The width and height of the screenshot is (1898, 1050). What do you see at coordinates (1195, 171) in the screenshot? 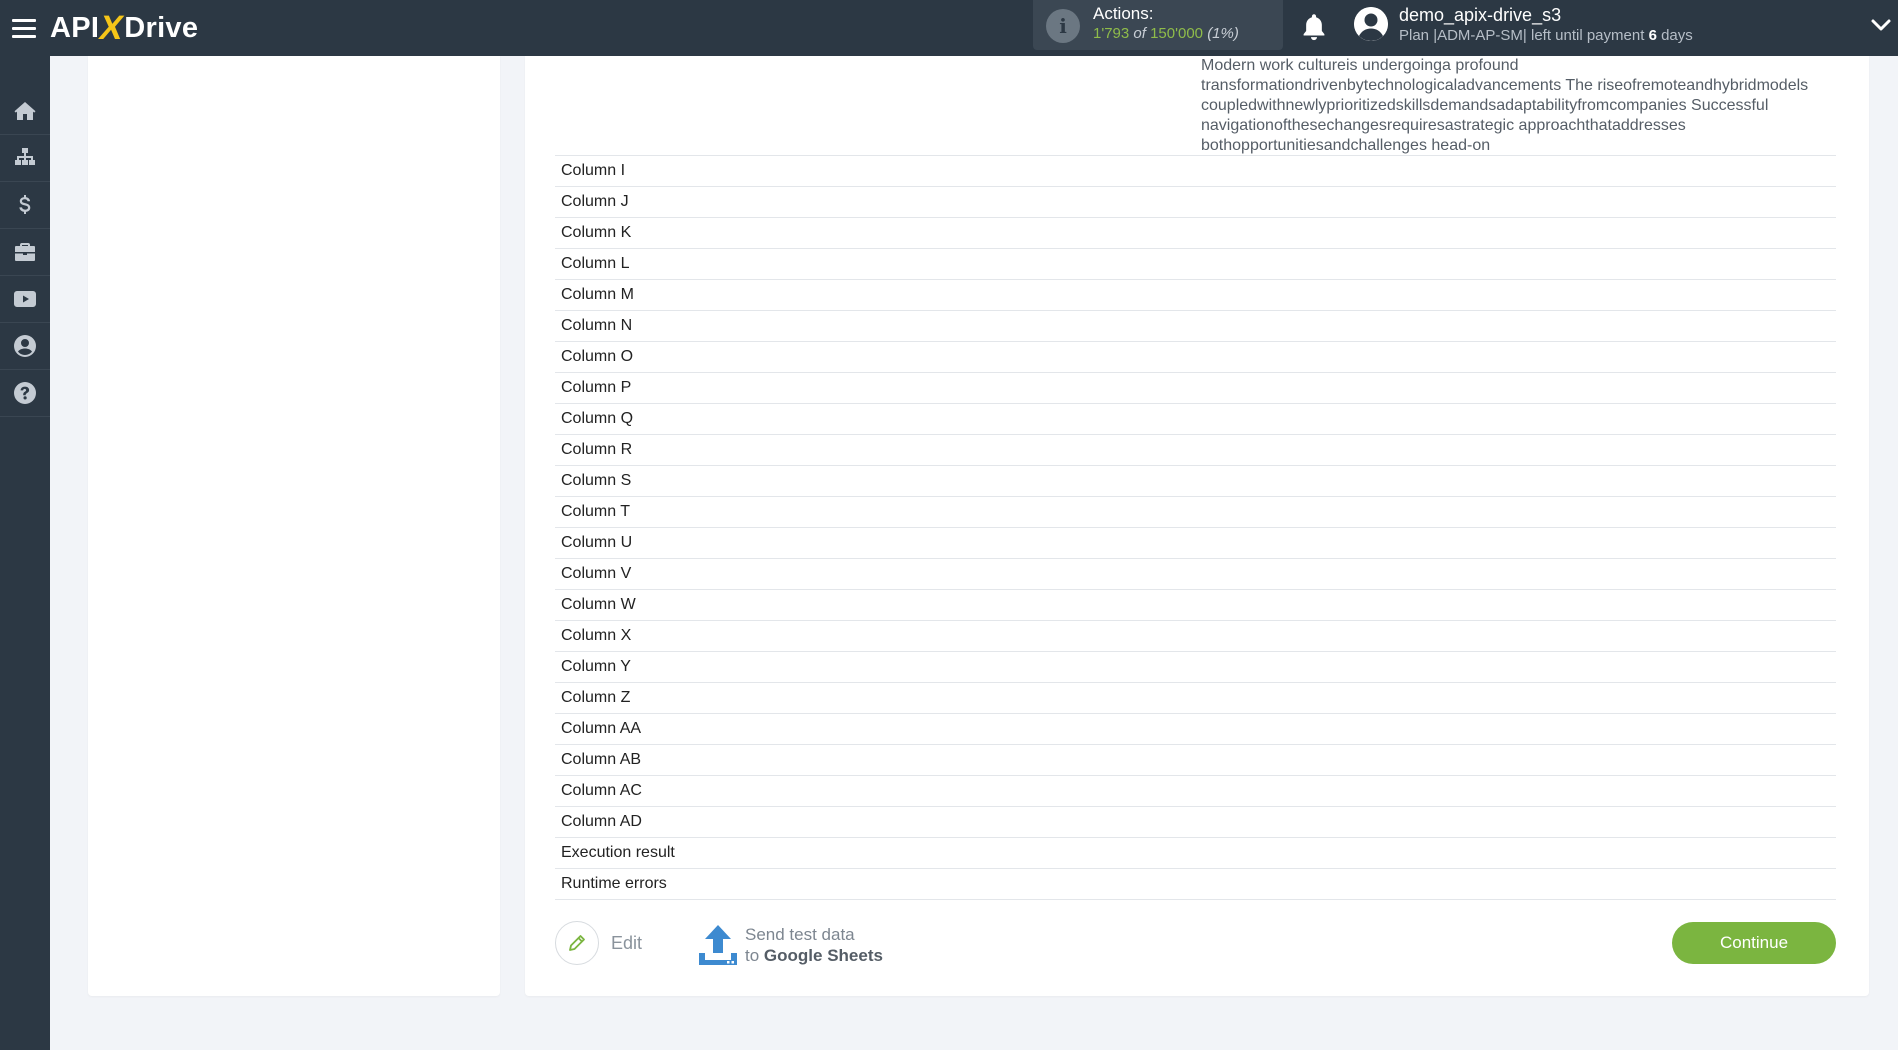
I see `table-row: Column I` at bounding box center [1195, 171].